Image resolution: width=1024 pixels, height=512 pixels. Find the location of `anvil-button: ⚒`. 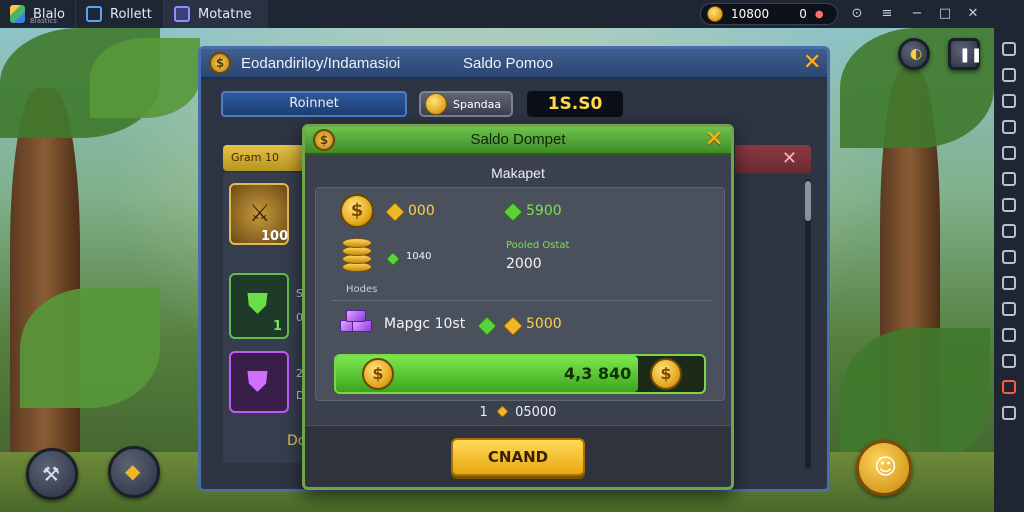

anvil-button: ⚒ is located at coordinates (52, 474).